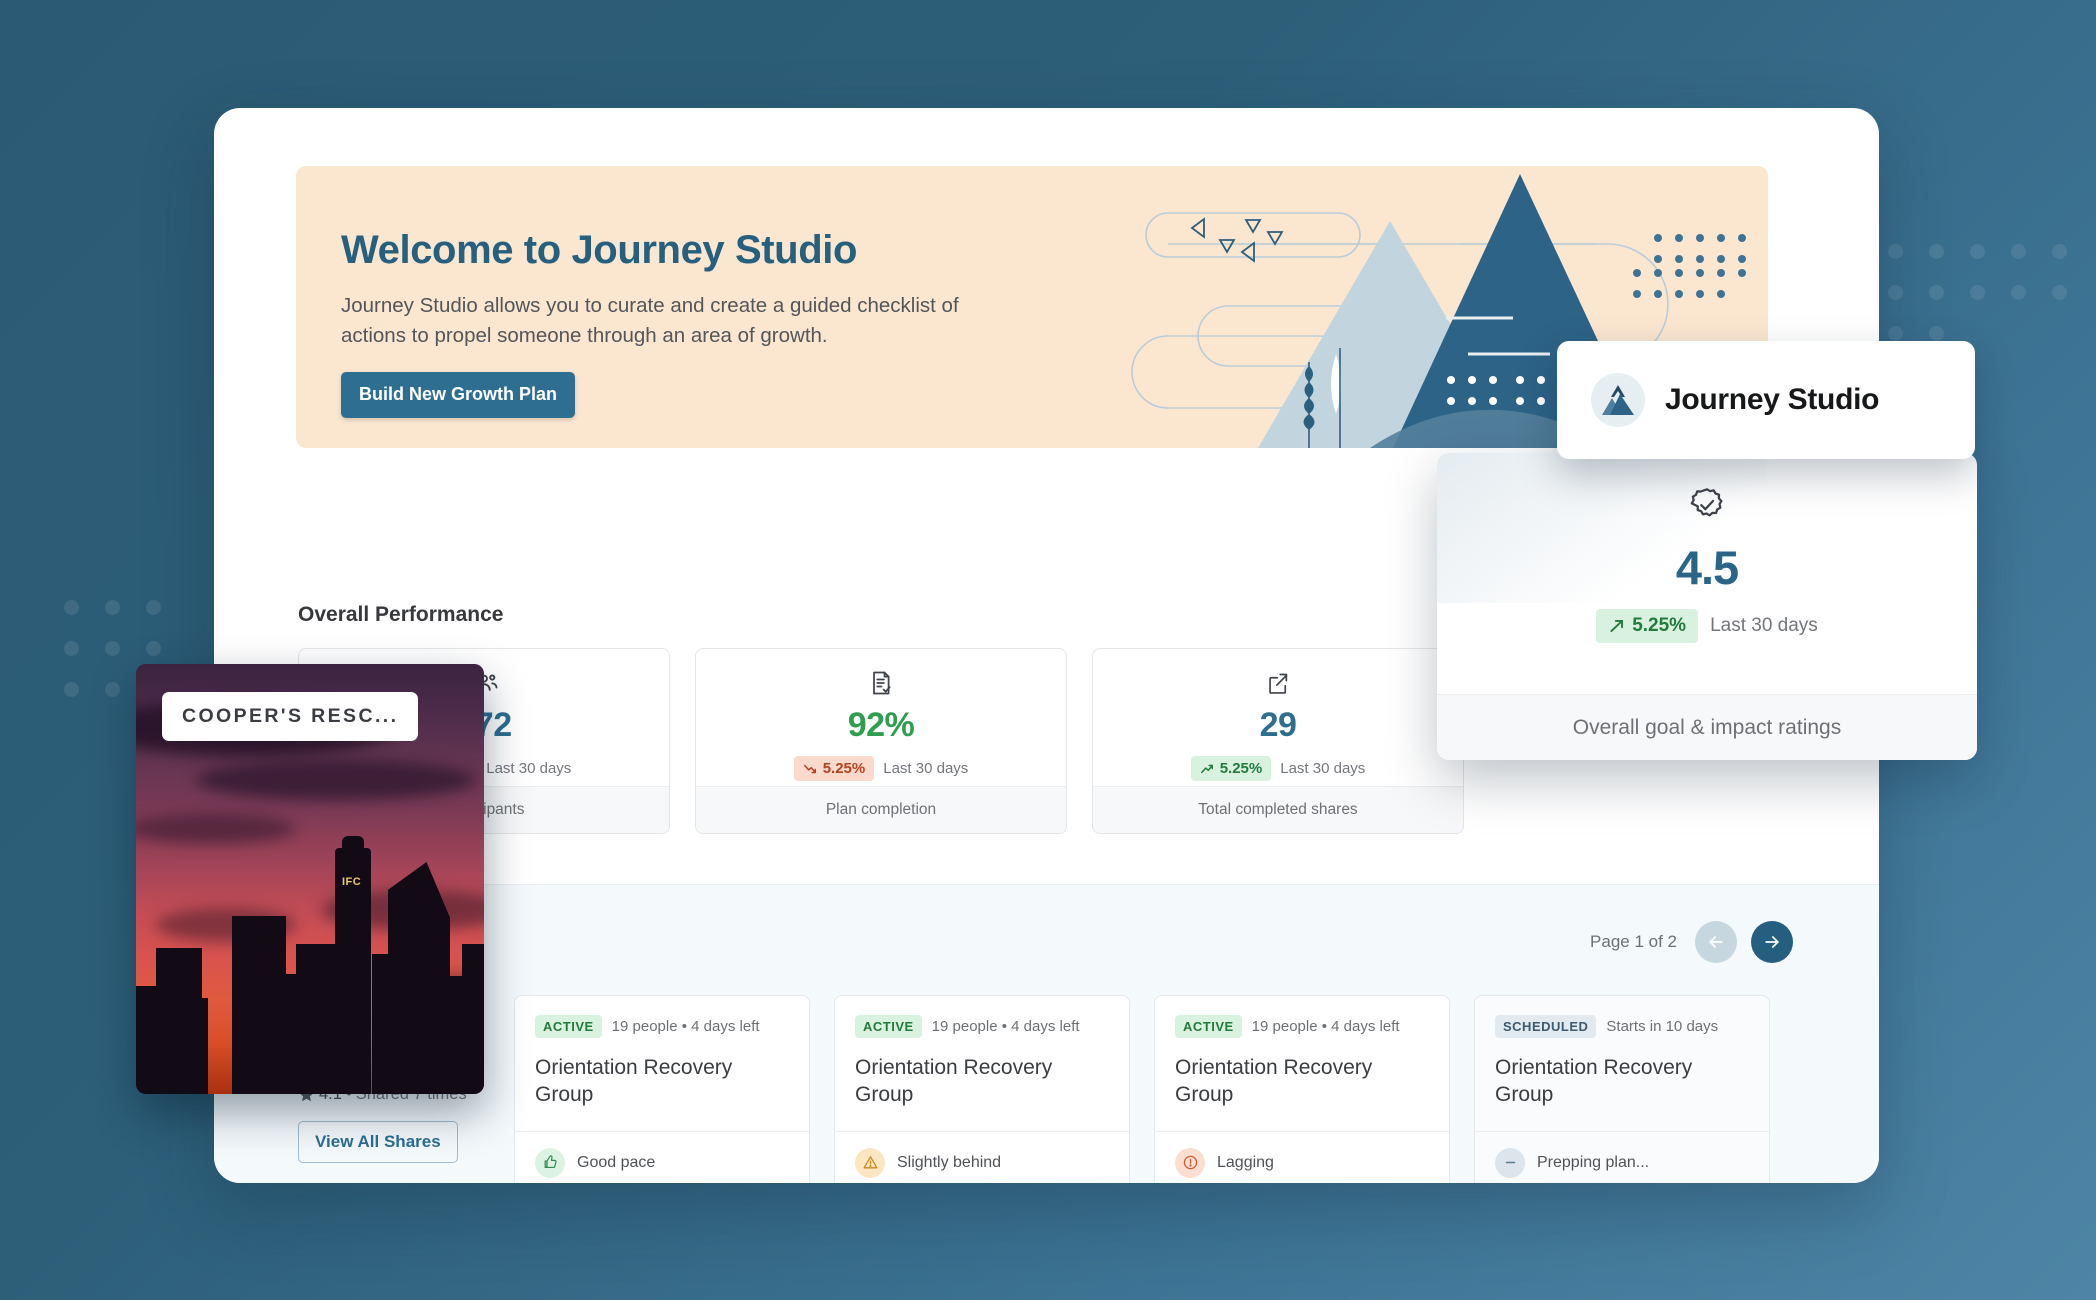  I want to click on plan-card-status: Good pace, so click(616, 1162).